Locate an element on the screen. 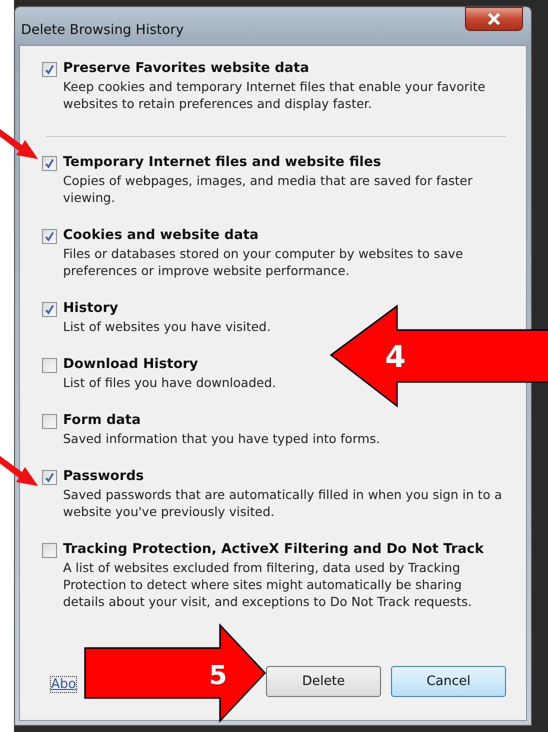 Image resolution: width=548 pixels, height=732 pixels. close-icon is located at coordinates (494, 19).